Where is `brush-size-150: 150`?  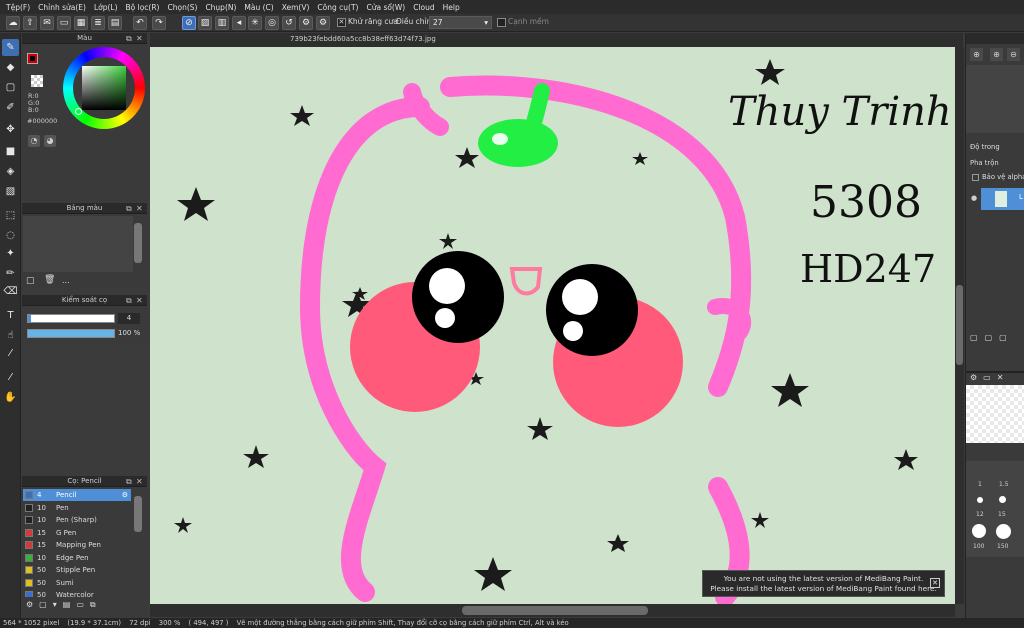
brush-size-150: 150 is located at coordinates (1002, 546).